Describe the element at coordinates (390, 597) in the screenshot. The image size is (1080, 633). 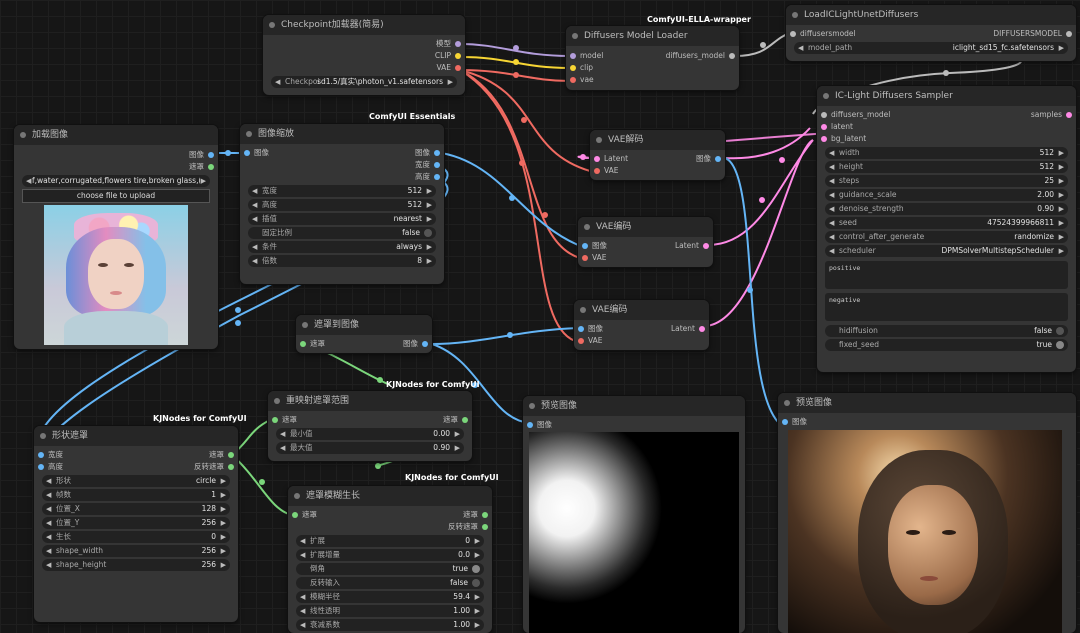
I see `number-widget: ◀ 模糊半径 59.4 ▶` at that location.